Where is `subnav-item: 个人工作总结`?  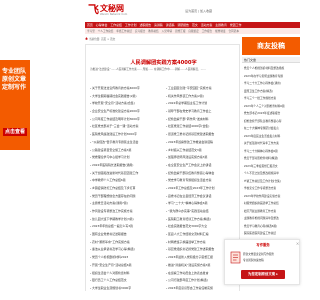
subnav-item: 个人工作总结 is located at coordinates (106, 31).